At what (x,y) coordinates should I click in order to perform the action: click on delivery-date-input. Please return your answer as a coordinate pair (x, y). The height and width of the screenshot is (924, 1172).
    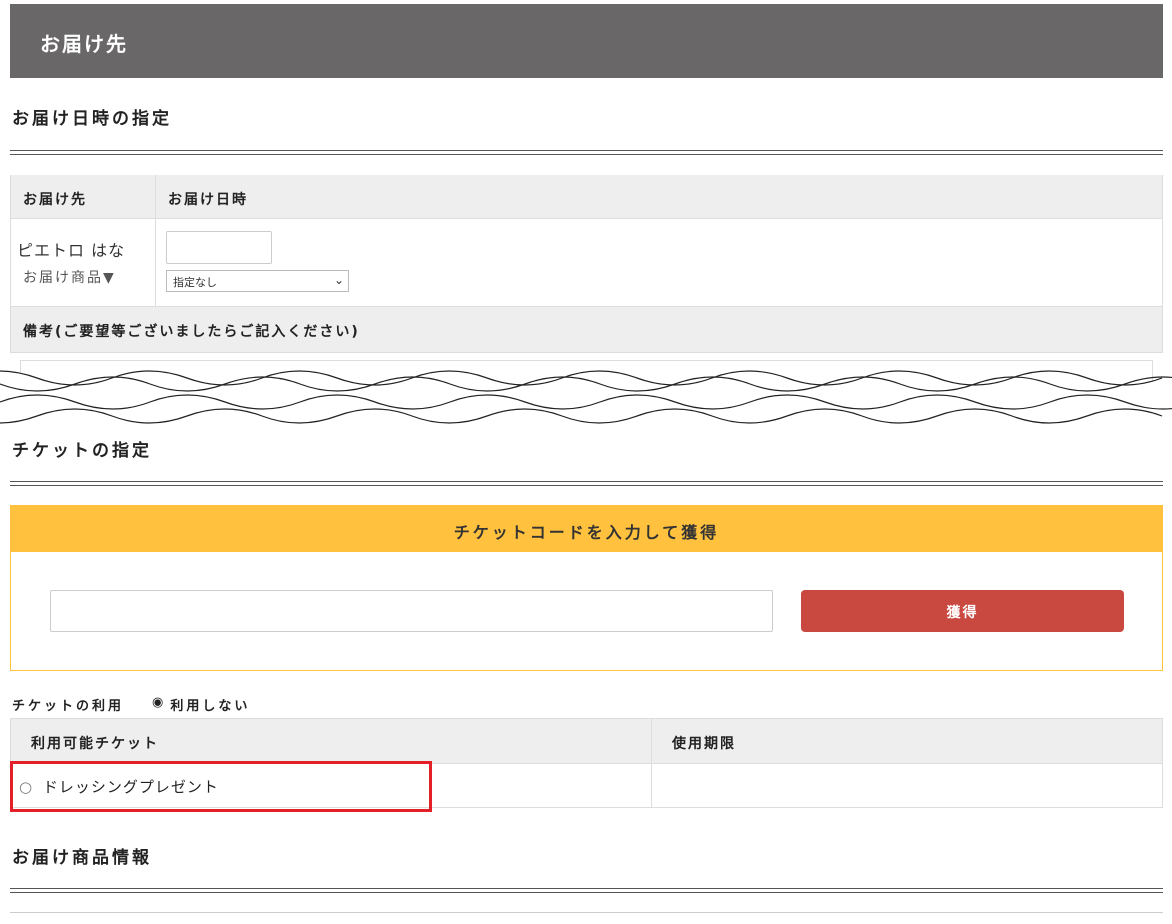
    Looking at the image, I should click on (219, 247).